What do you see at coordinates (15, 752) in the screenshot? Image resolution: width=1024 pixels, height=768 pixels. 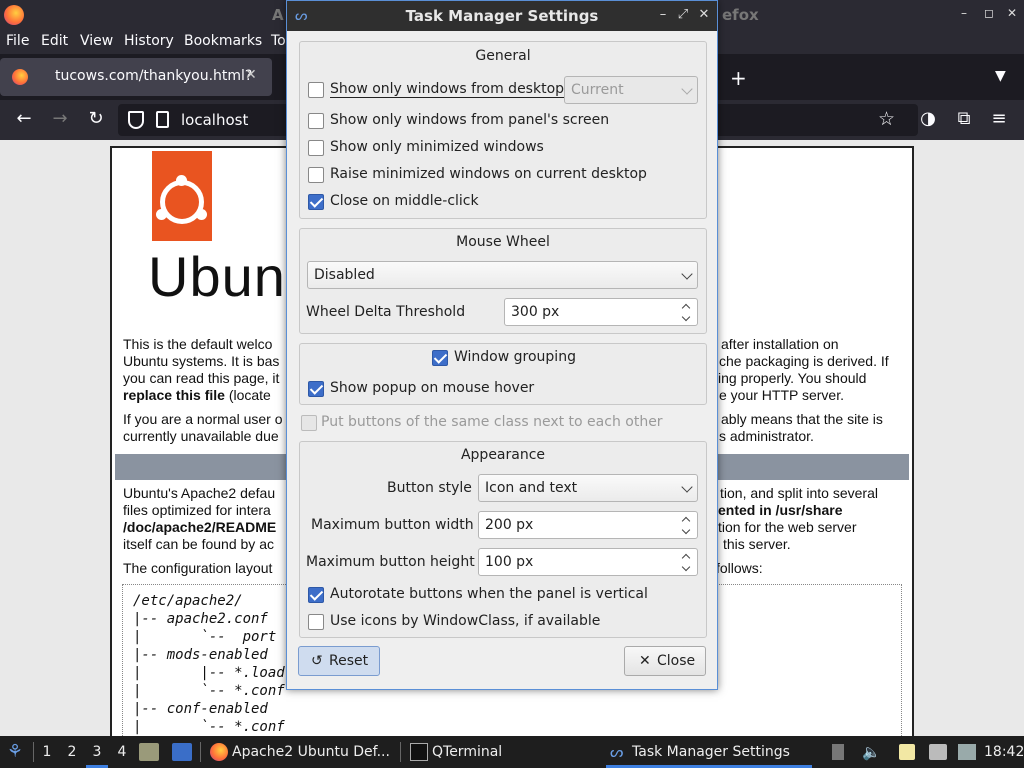 I see `lxqt-menu-icon: ⚘` at bounding box center [15, 752].